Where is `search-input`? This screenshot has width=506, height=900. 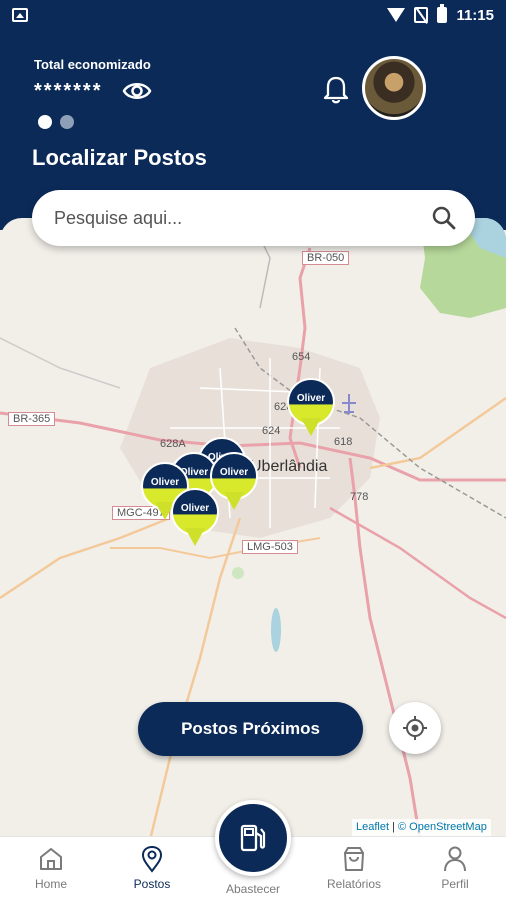
search-input is located at coordinates (242, 218).